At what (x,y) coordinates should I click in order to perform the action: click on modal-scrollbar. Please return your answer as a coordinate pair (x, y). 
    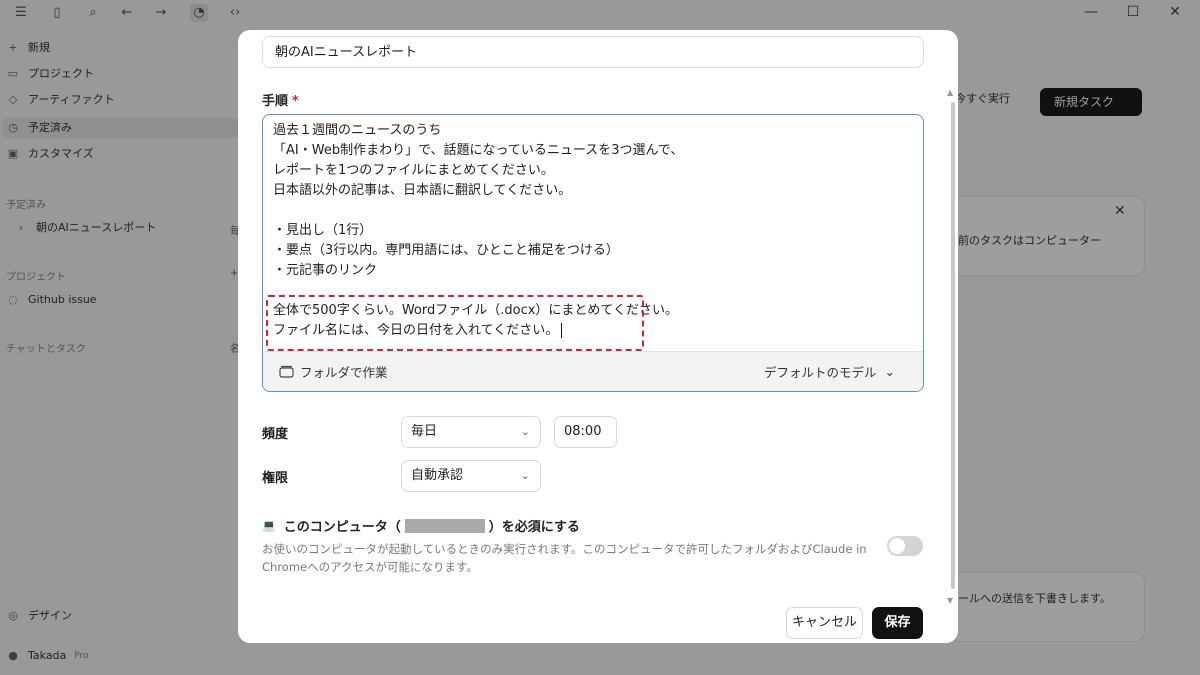
    Looking at the image, I should click on (953, 345).